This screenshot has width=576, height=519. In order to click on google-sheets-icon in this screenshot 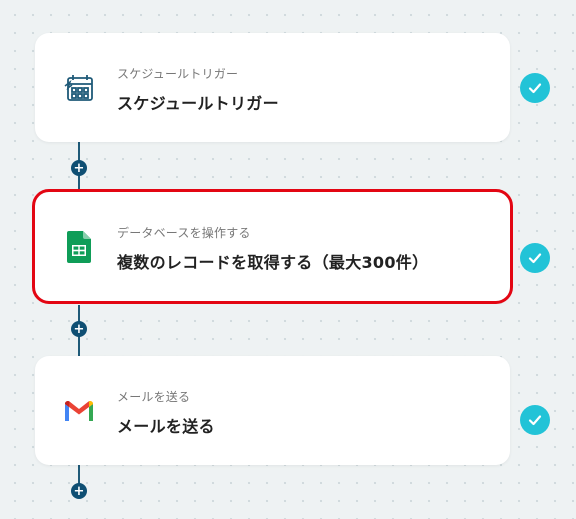, I will do `click(79, 247)`.